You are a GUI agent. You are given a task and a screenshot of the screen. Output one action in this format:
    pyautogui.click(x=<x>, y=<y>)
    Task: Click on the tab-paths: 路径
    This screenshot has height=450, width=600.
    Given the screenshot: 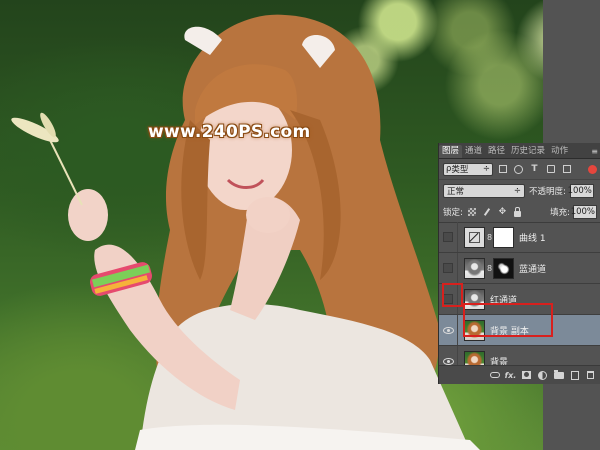 What is the action you would take?
    pyautogui.click(x=496, y=151)
    